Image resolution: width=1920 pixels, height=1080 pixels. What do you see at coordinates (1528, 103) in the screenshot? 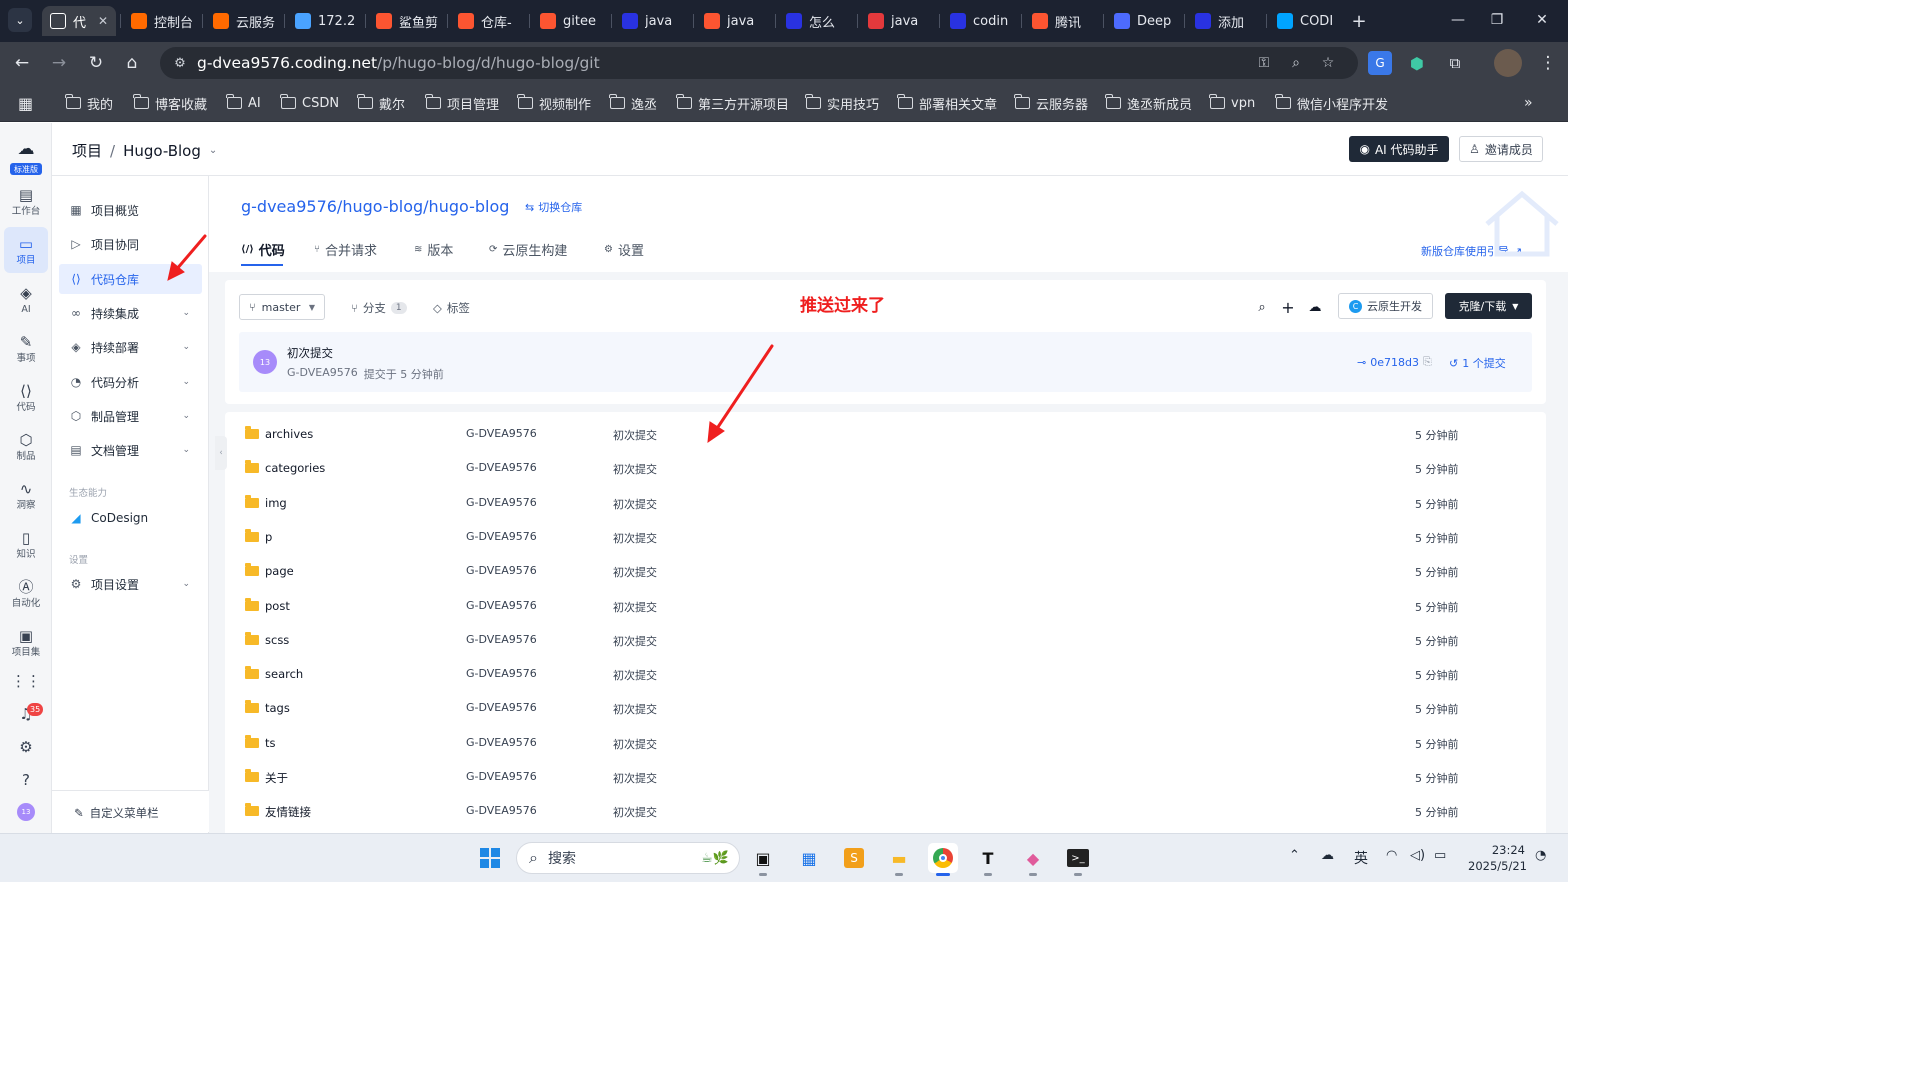
I see `more-bookmarks-icon: »` at bounding box center [1528, 103].